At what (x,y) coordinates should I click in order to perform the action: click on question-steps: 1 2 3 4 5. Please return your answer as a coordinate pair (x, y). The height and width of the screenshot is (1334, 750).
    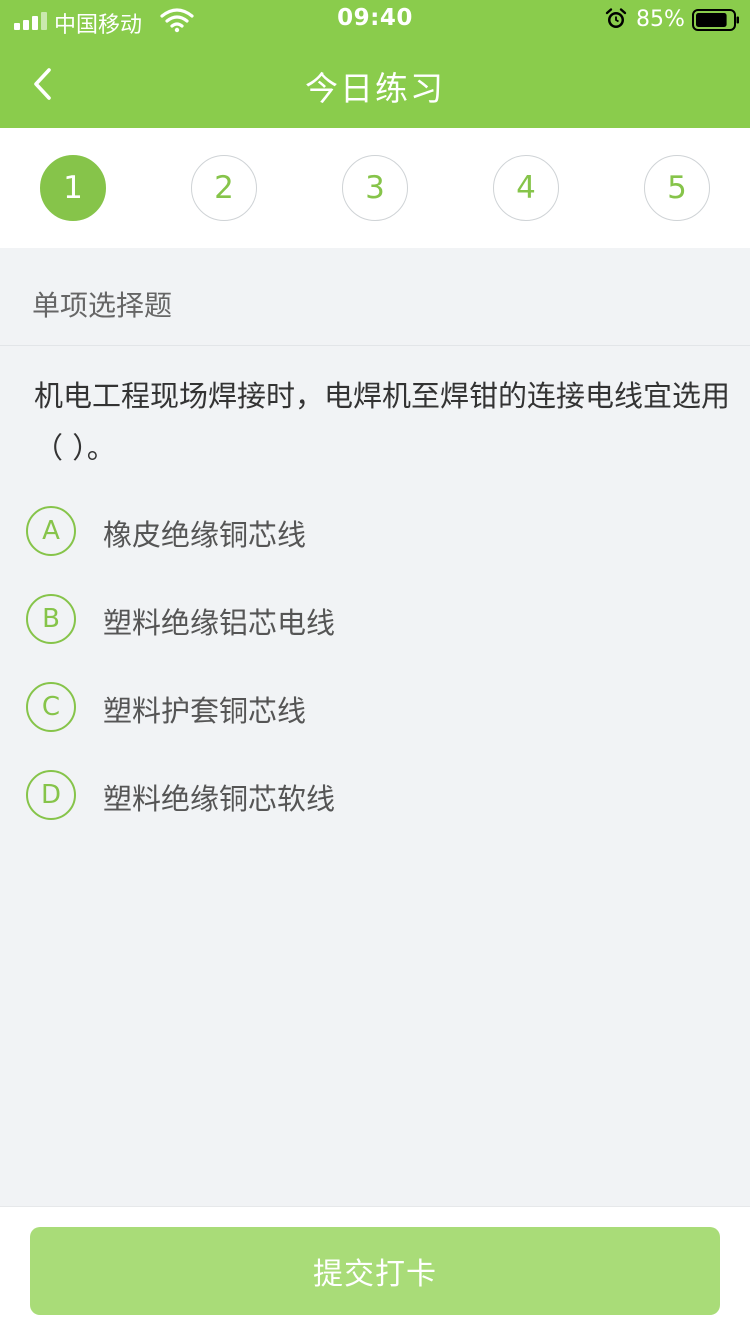
    Looking at the image, I should click on (375, 188).